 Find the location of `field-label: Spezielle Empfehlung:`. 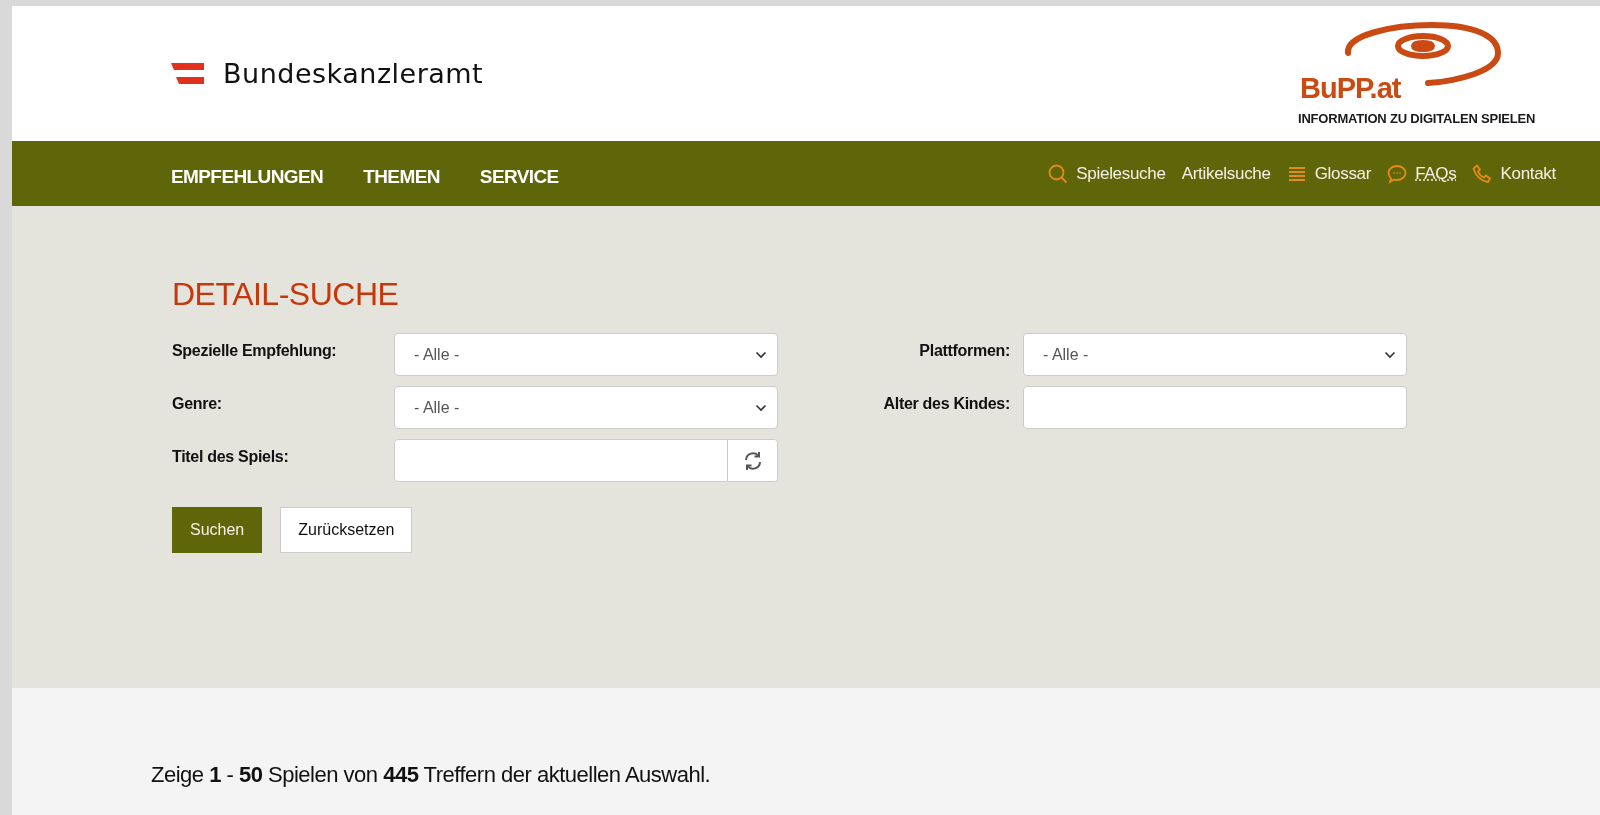

field-label: Spezielle Empfehlung: is located at coordinates (255, 350).